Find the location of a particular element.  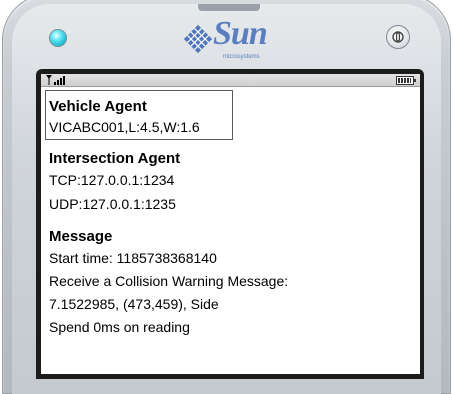

intersection-tcp-value: TCP:127.0.0.1:1234 is located at coordinates (112, 180).